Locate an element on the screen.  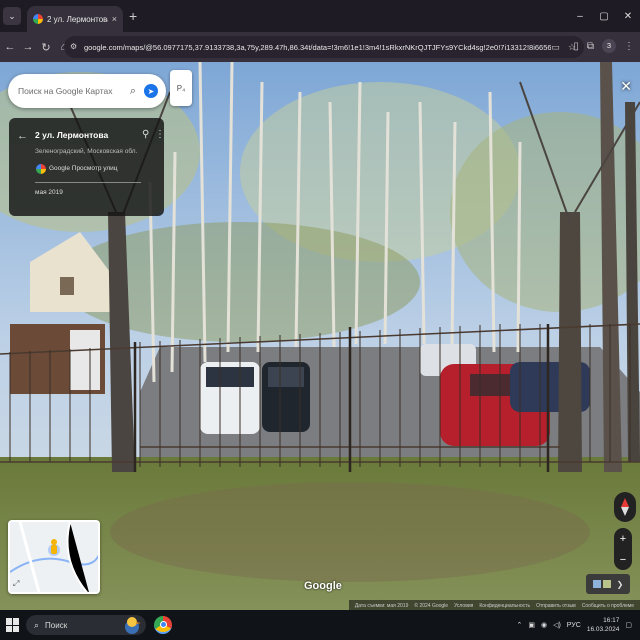
tab-list-icon: ⌄ is located at coordinates (12, 16).